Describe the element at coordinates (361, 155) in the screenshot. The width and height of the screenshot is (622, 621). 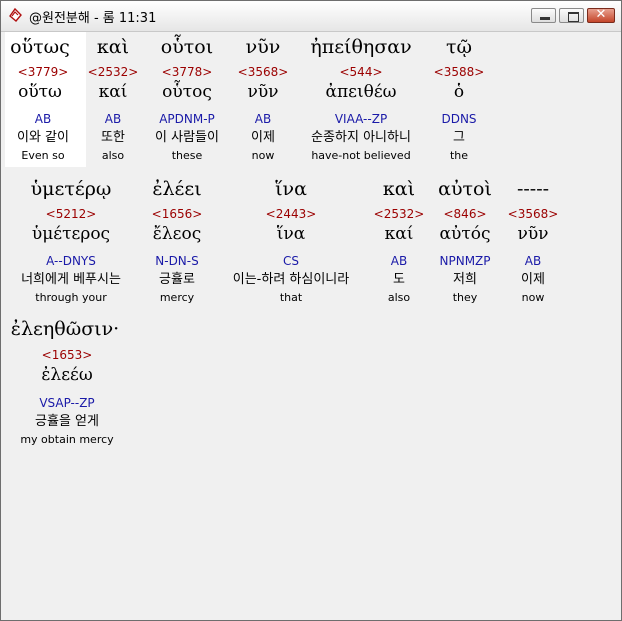
I see `english-gloss: have-not believed` at that location.